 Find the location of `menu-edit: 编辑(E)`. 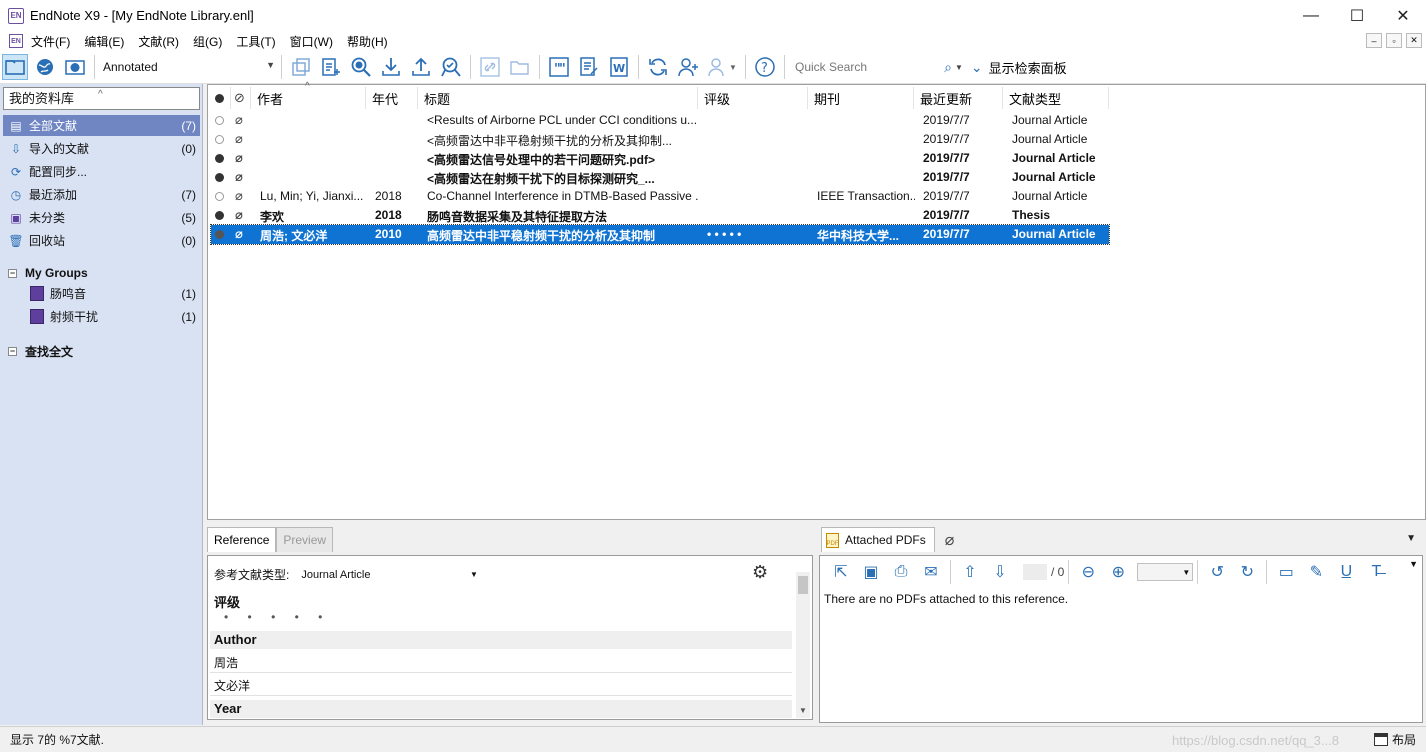

menu-edit: 编辑(E) is located at coordinates (104, 41).